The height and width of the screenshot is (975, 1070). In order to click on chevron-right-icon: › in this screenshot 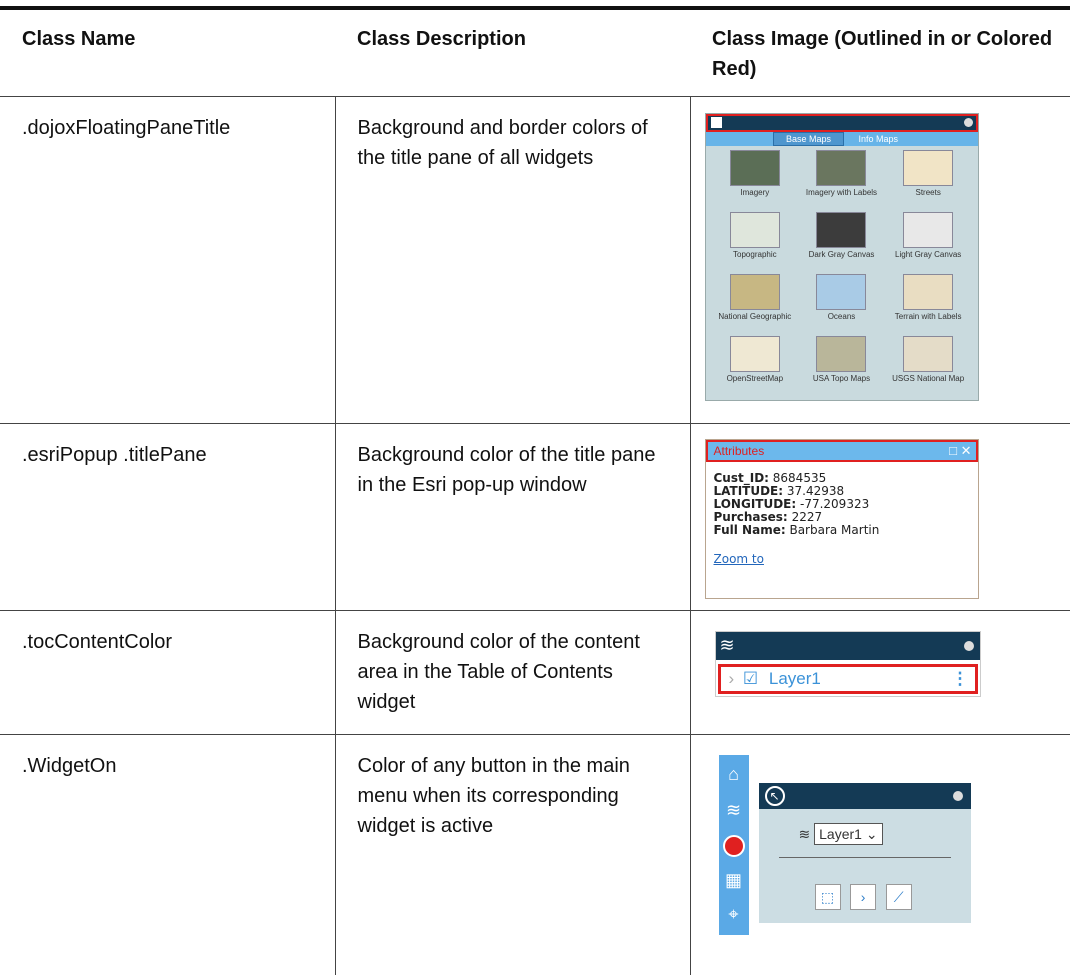, I will do `click(731, 678)`.